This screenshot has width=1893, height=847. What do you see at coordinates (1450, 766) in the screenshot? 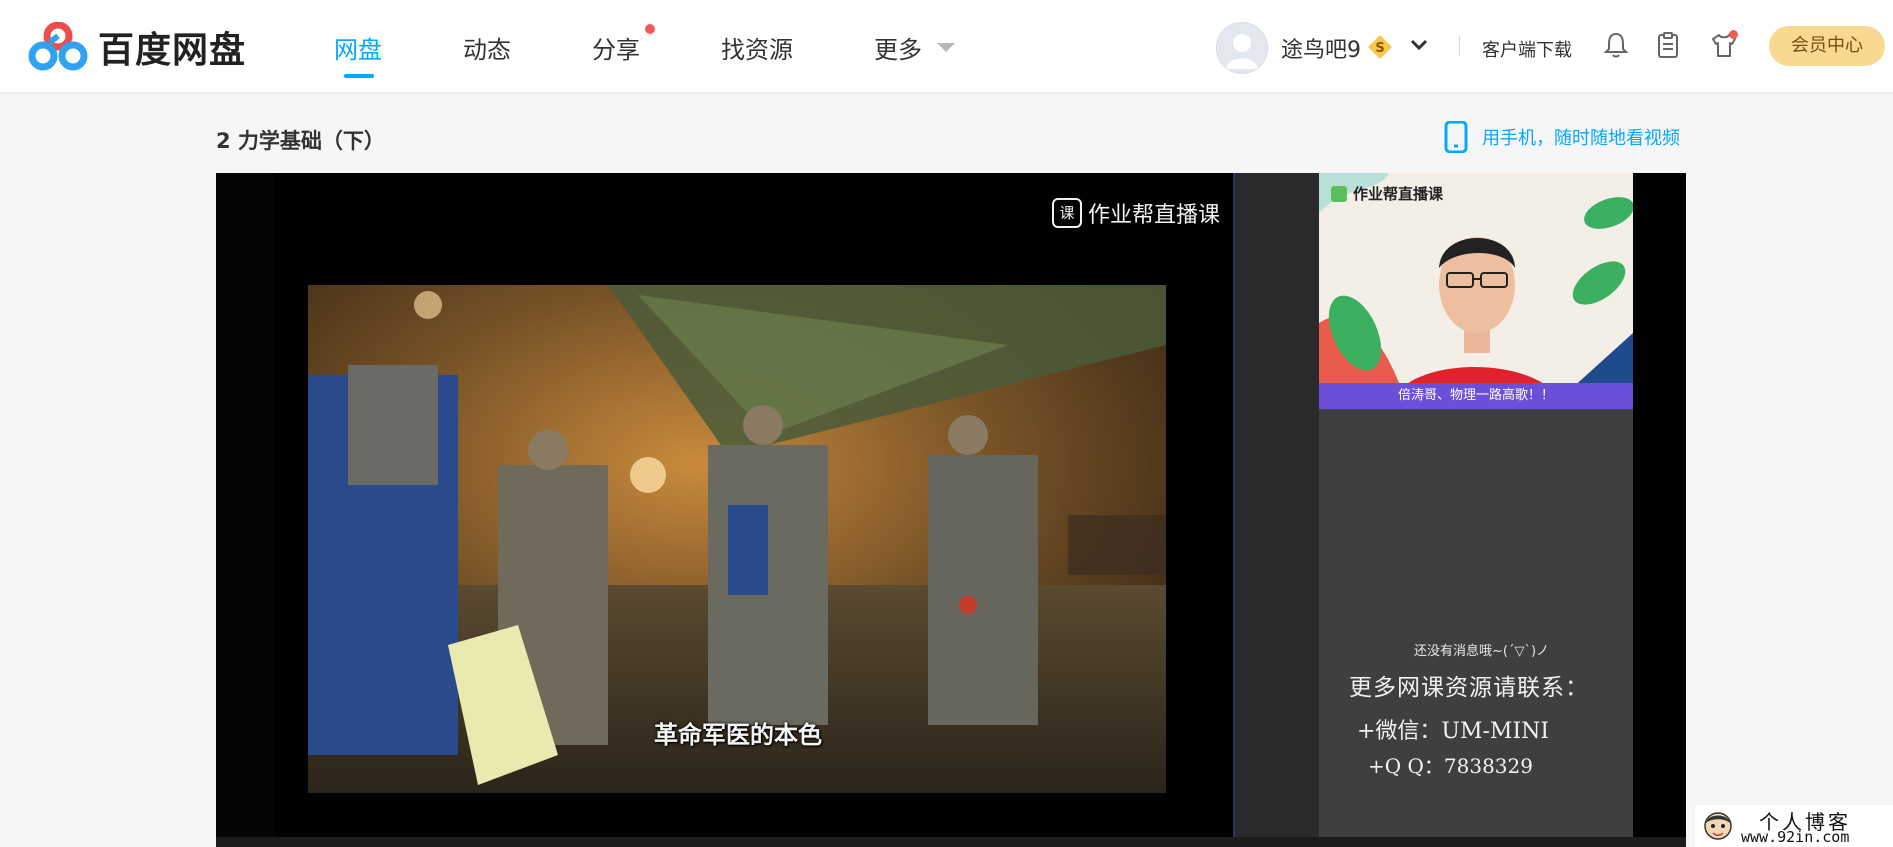
I see `promo-qq: +Q Q：7838329` at bounding box center [1450, 766].